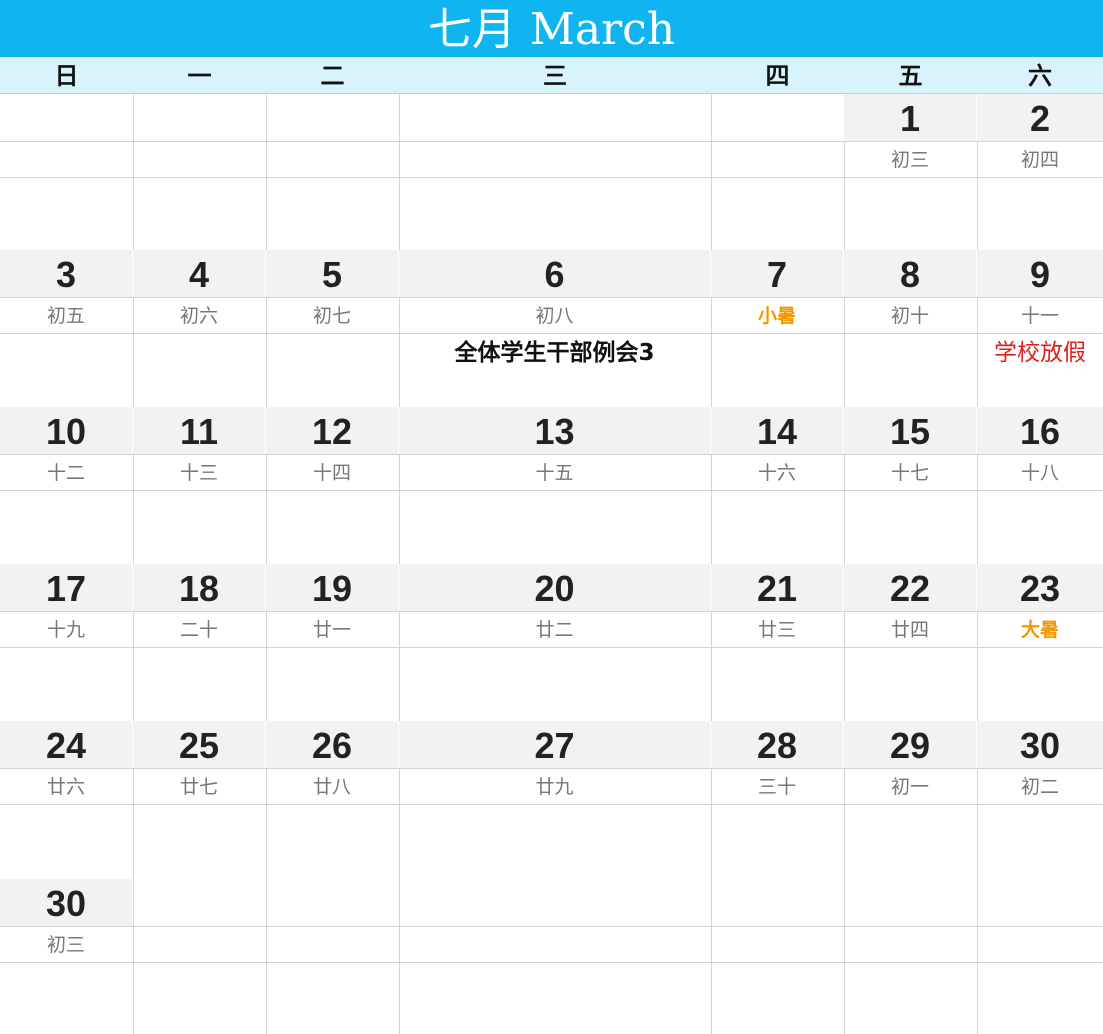 Image resolution: width=1103 pixels, height=1034 pixels. I want to click on day-number: 7, so click(777, 273).